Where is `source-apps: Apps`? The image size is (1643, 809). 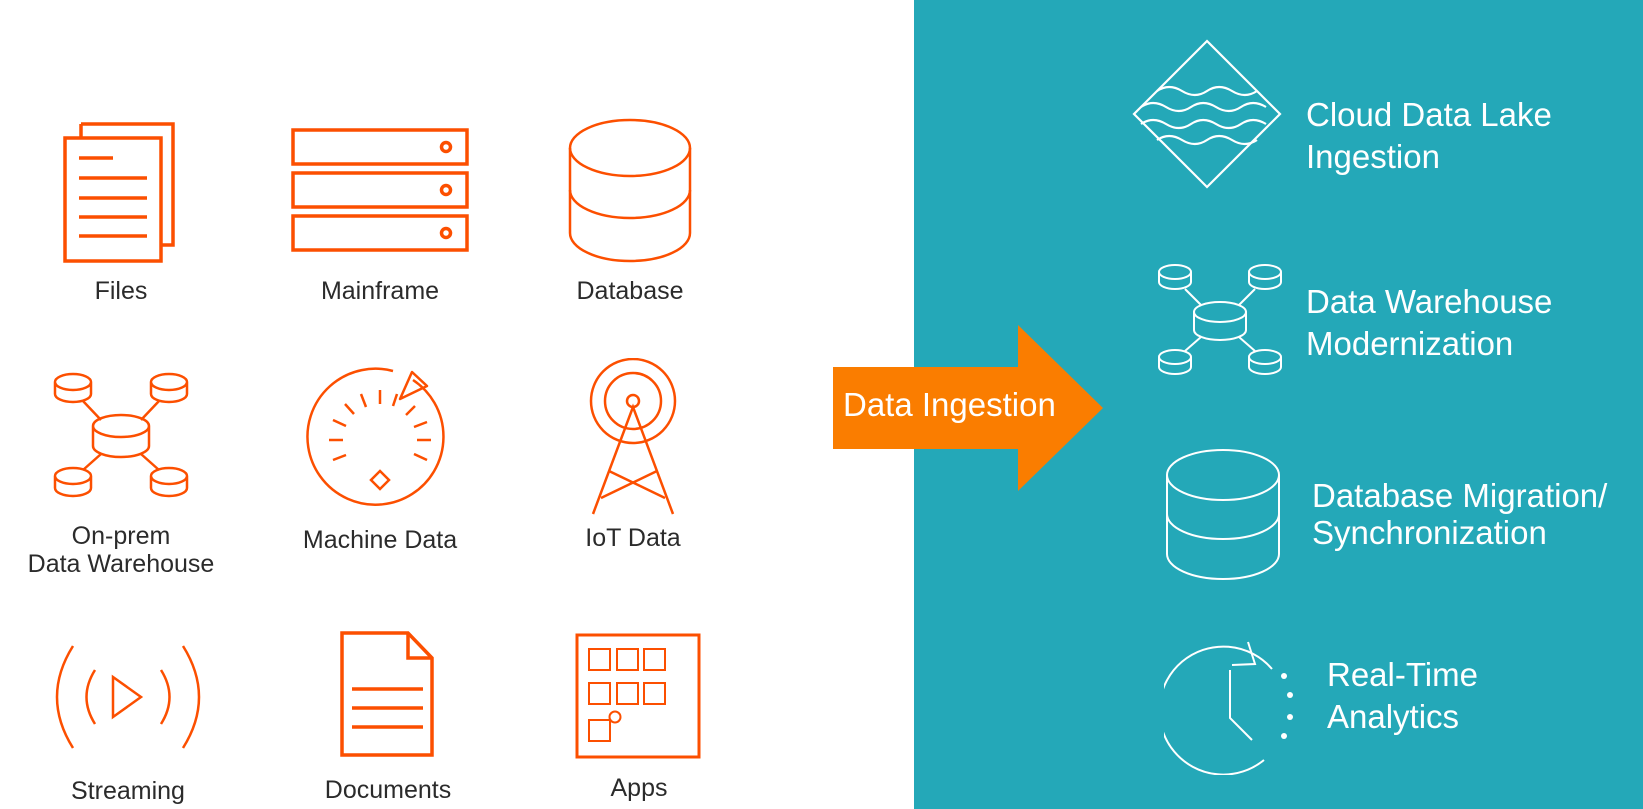 source-apps: Apps is located at coordinates (639, 717).